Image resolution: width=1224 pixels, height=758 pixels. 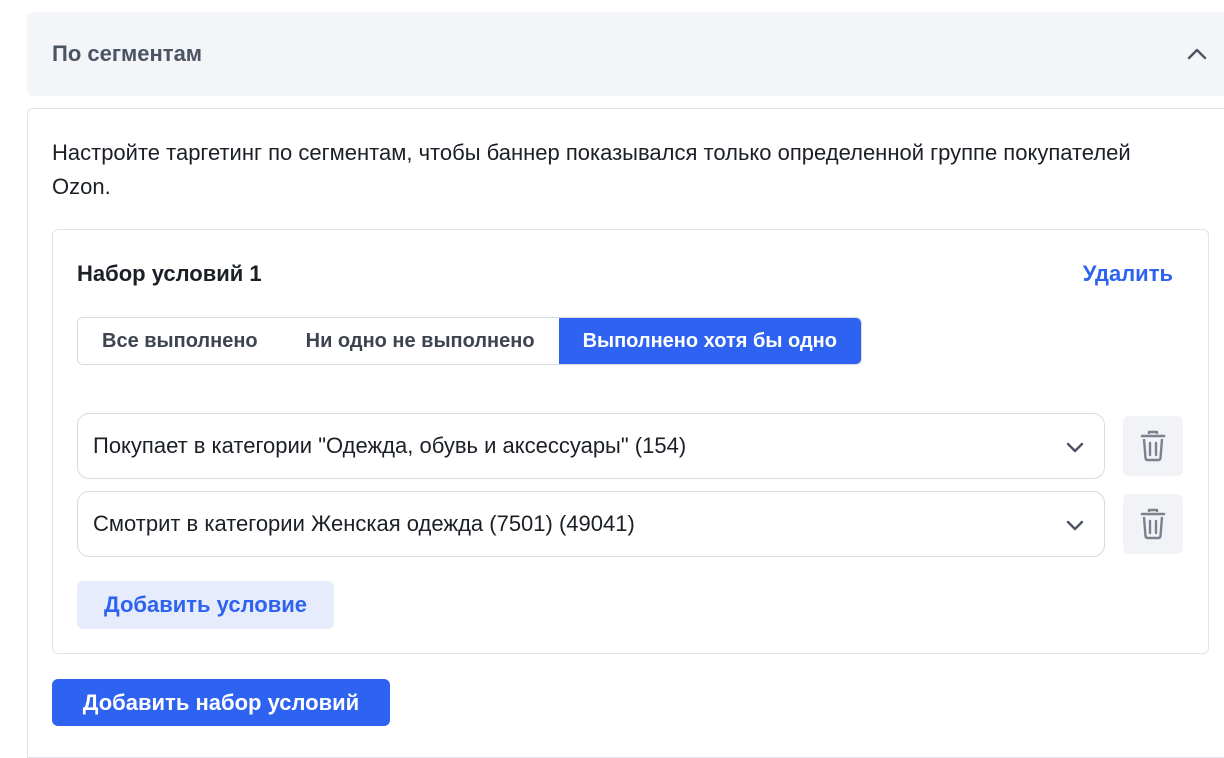 I want to click on add-condition-set-button: Добавить набор условий, so click(x=221, y=702).